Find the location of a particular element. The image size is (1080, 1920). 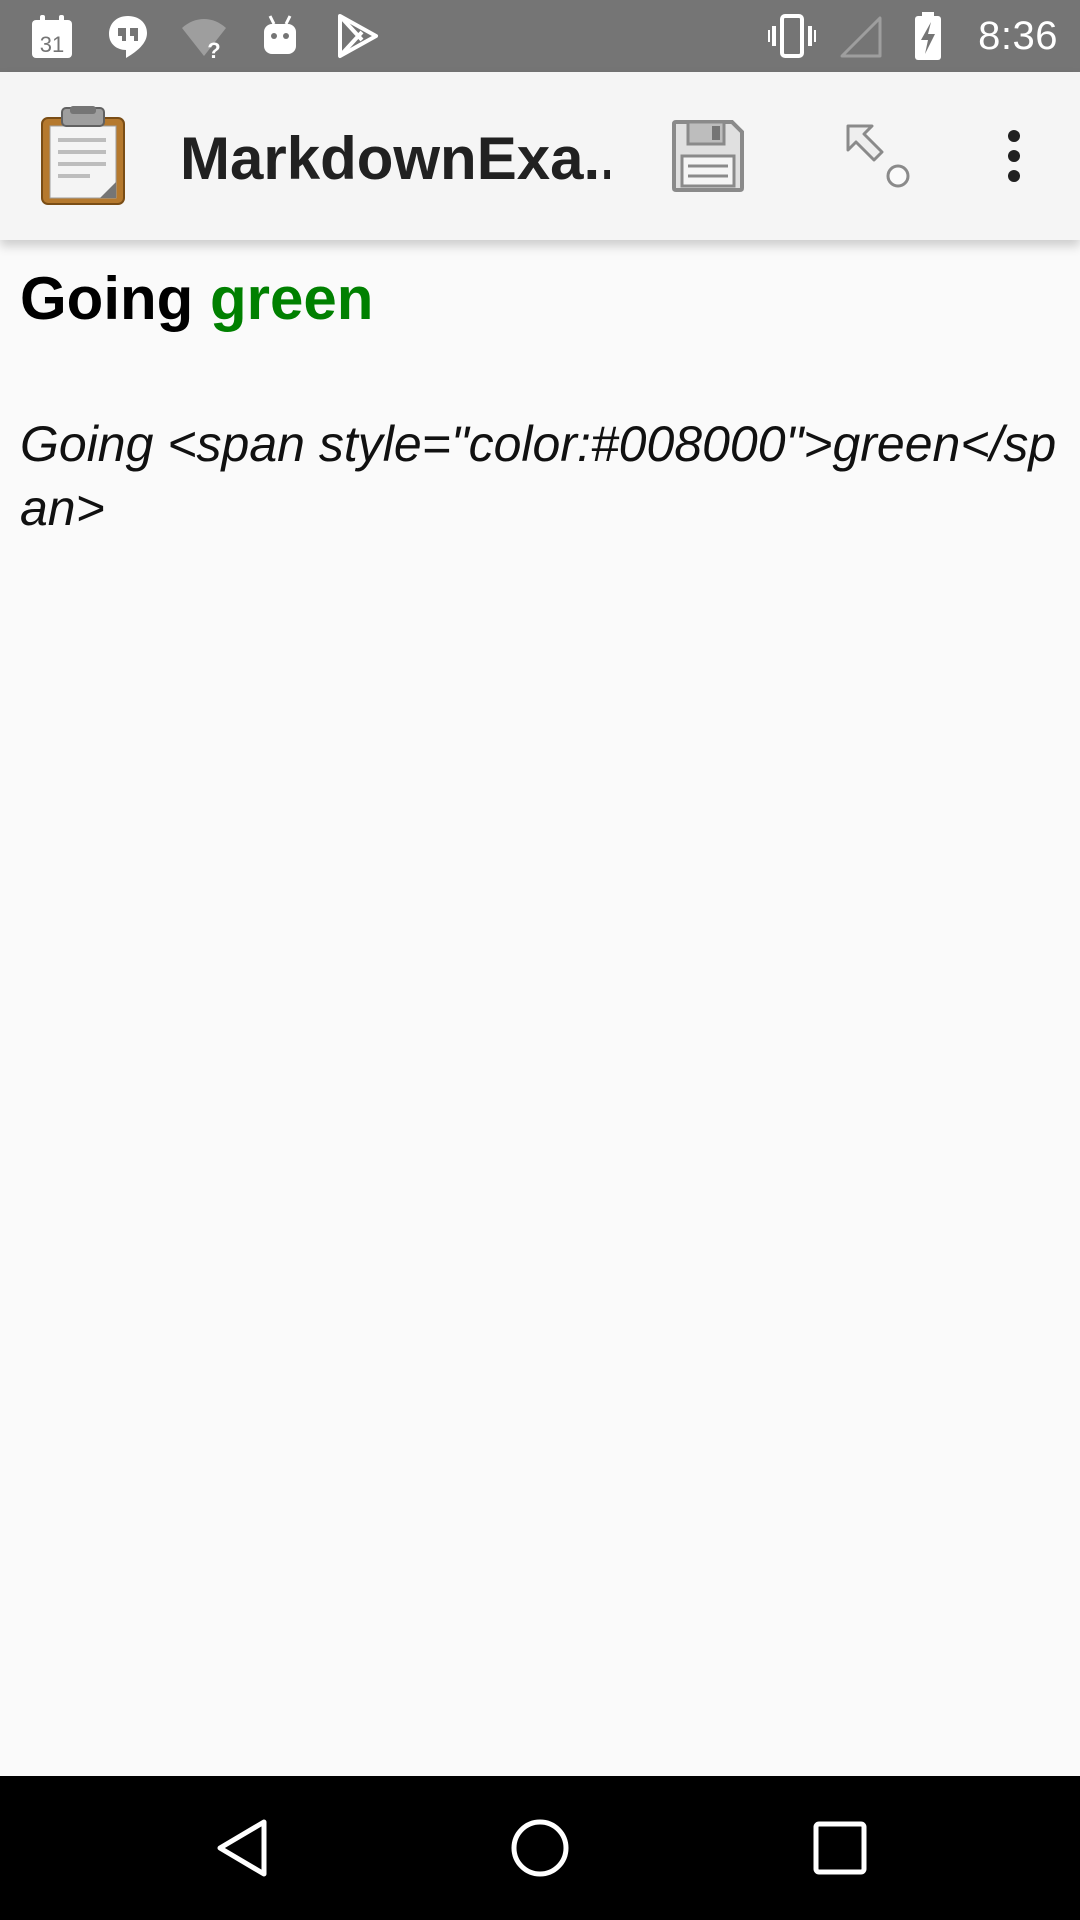

edit-pointer-icon is located at coordinates (878, 156).